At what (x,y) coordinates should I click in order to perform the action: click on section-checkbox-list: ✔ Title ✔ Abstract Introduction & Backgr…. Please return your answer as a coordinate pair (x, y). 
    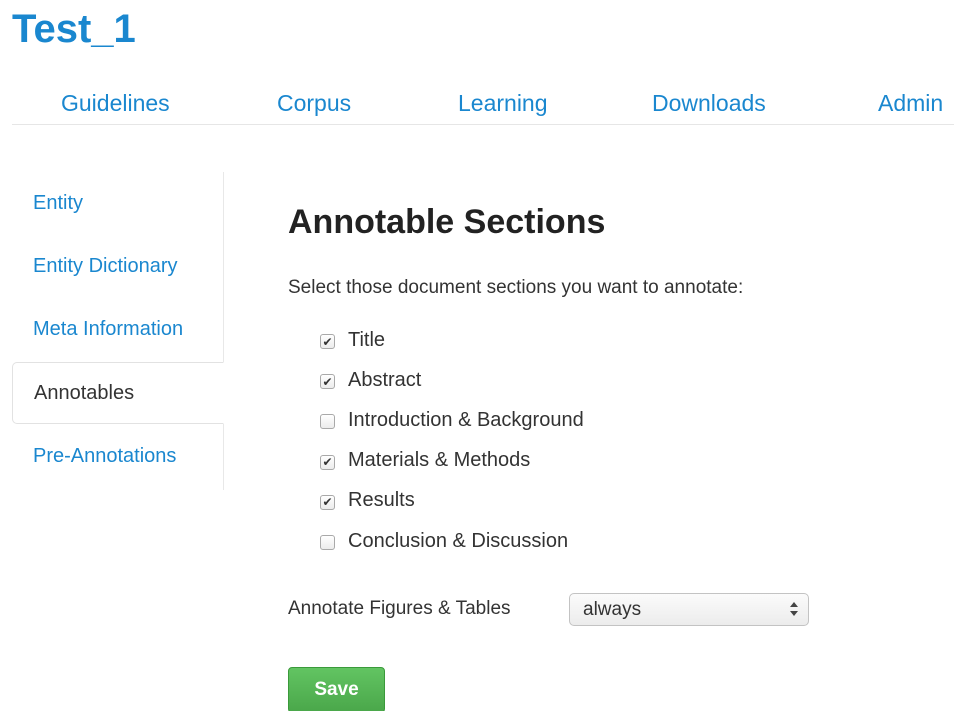
    Looking at the image, I should click on (452, 440).